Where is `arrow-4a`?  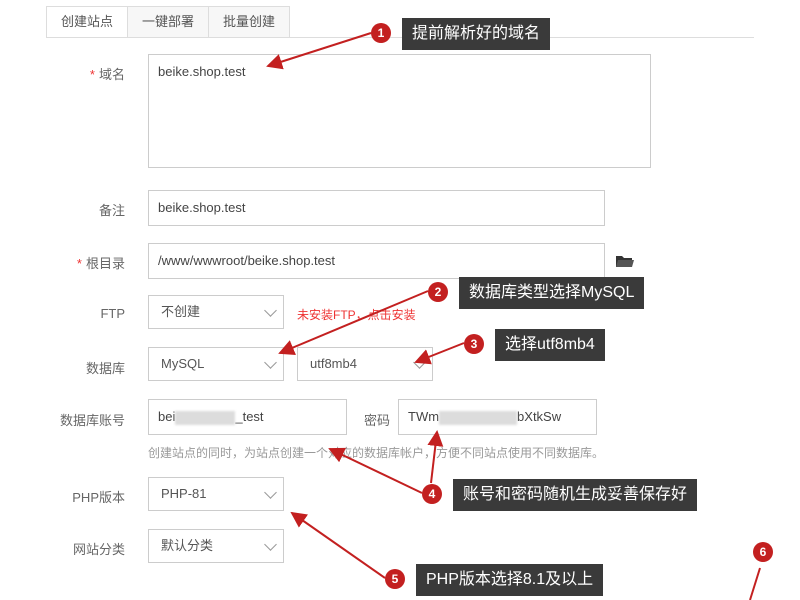 arrow-4a is located at coordinates (375, 470).